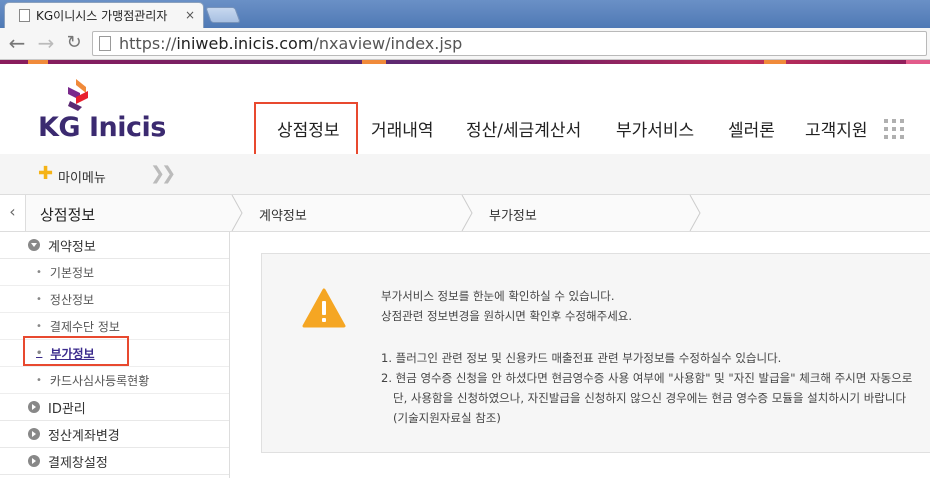  I want to click on url-path: /nxaview/index.jsp, so click(388, 43).